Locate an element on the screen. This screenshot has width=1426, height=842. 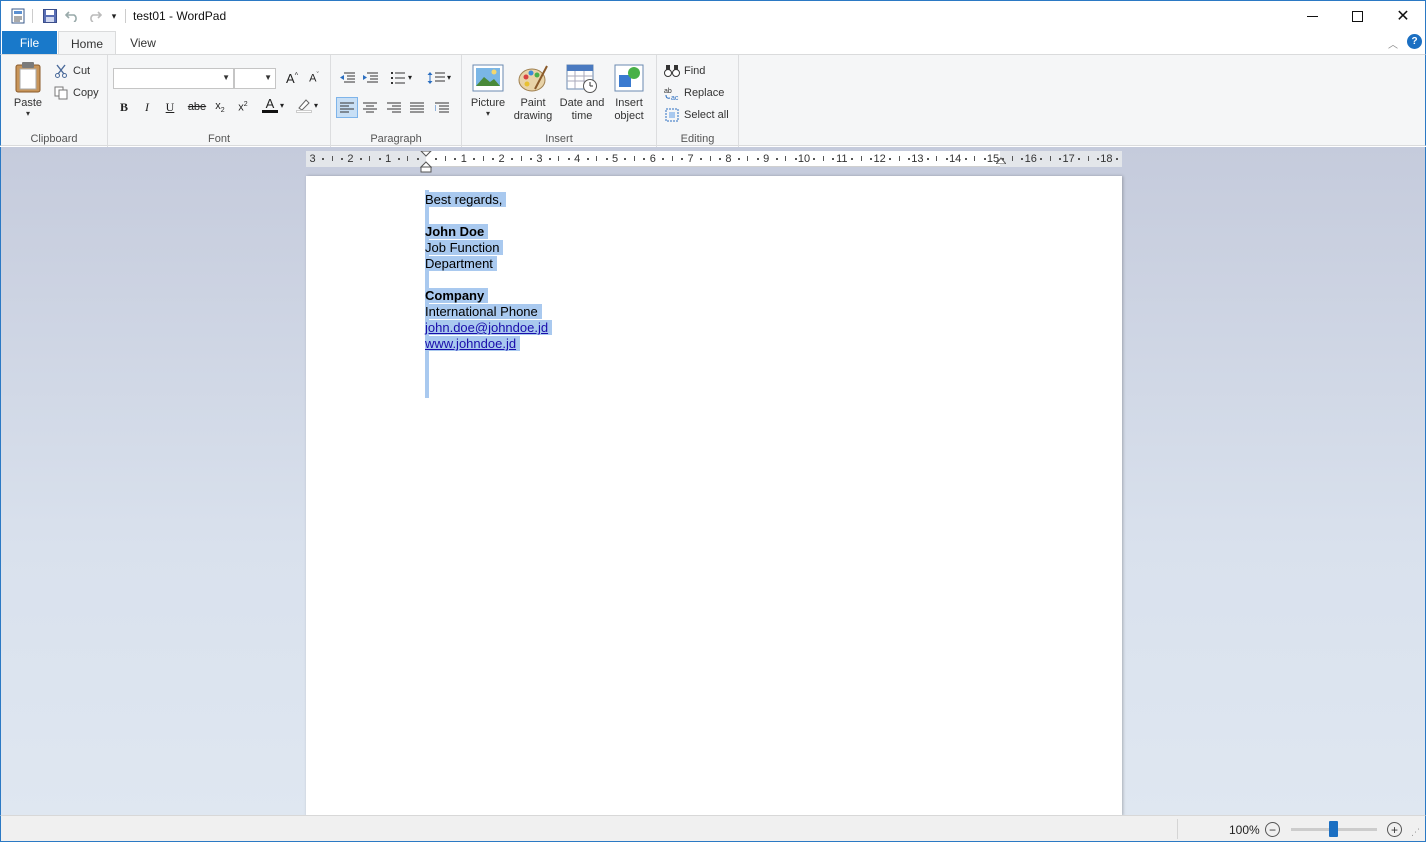
editing-group: Find ab ac Replace Select all Editing is located at coordinates (698, 101).